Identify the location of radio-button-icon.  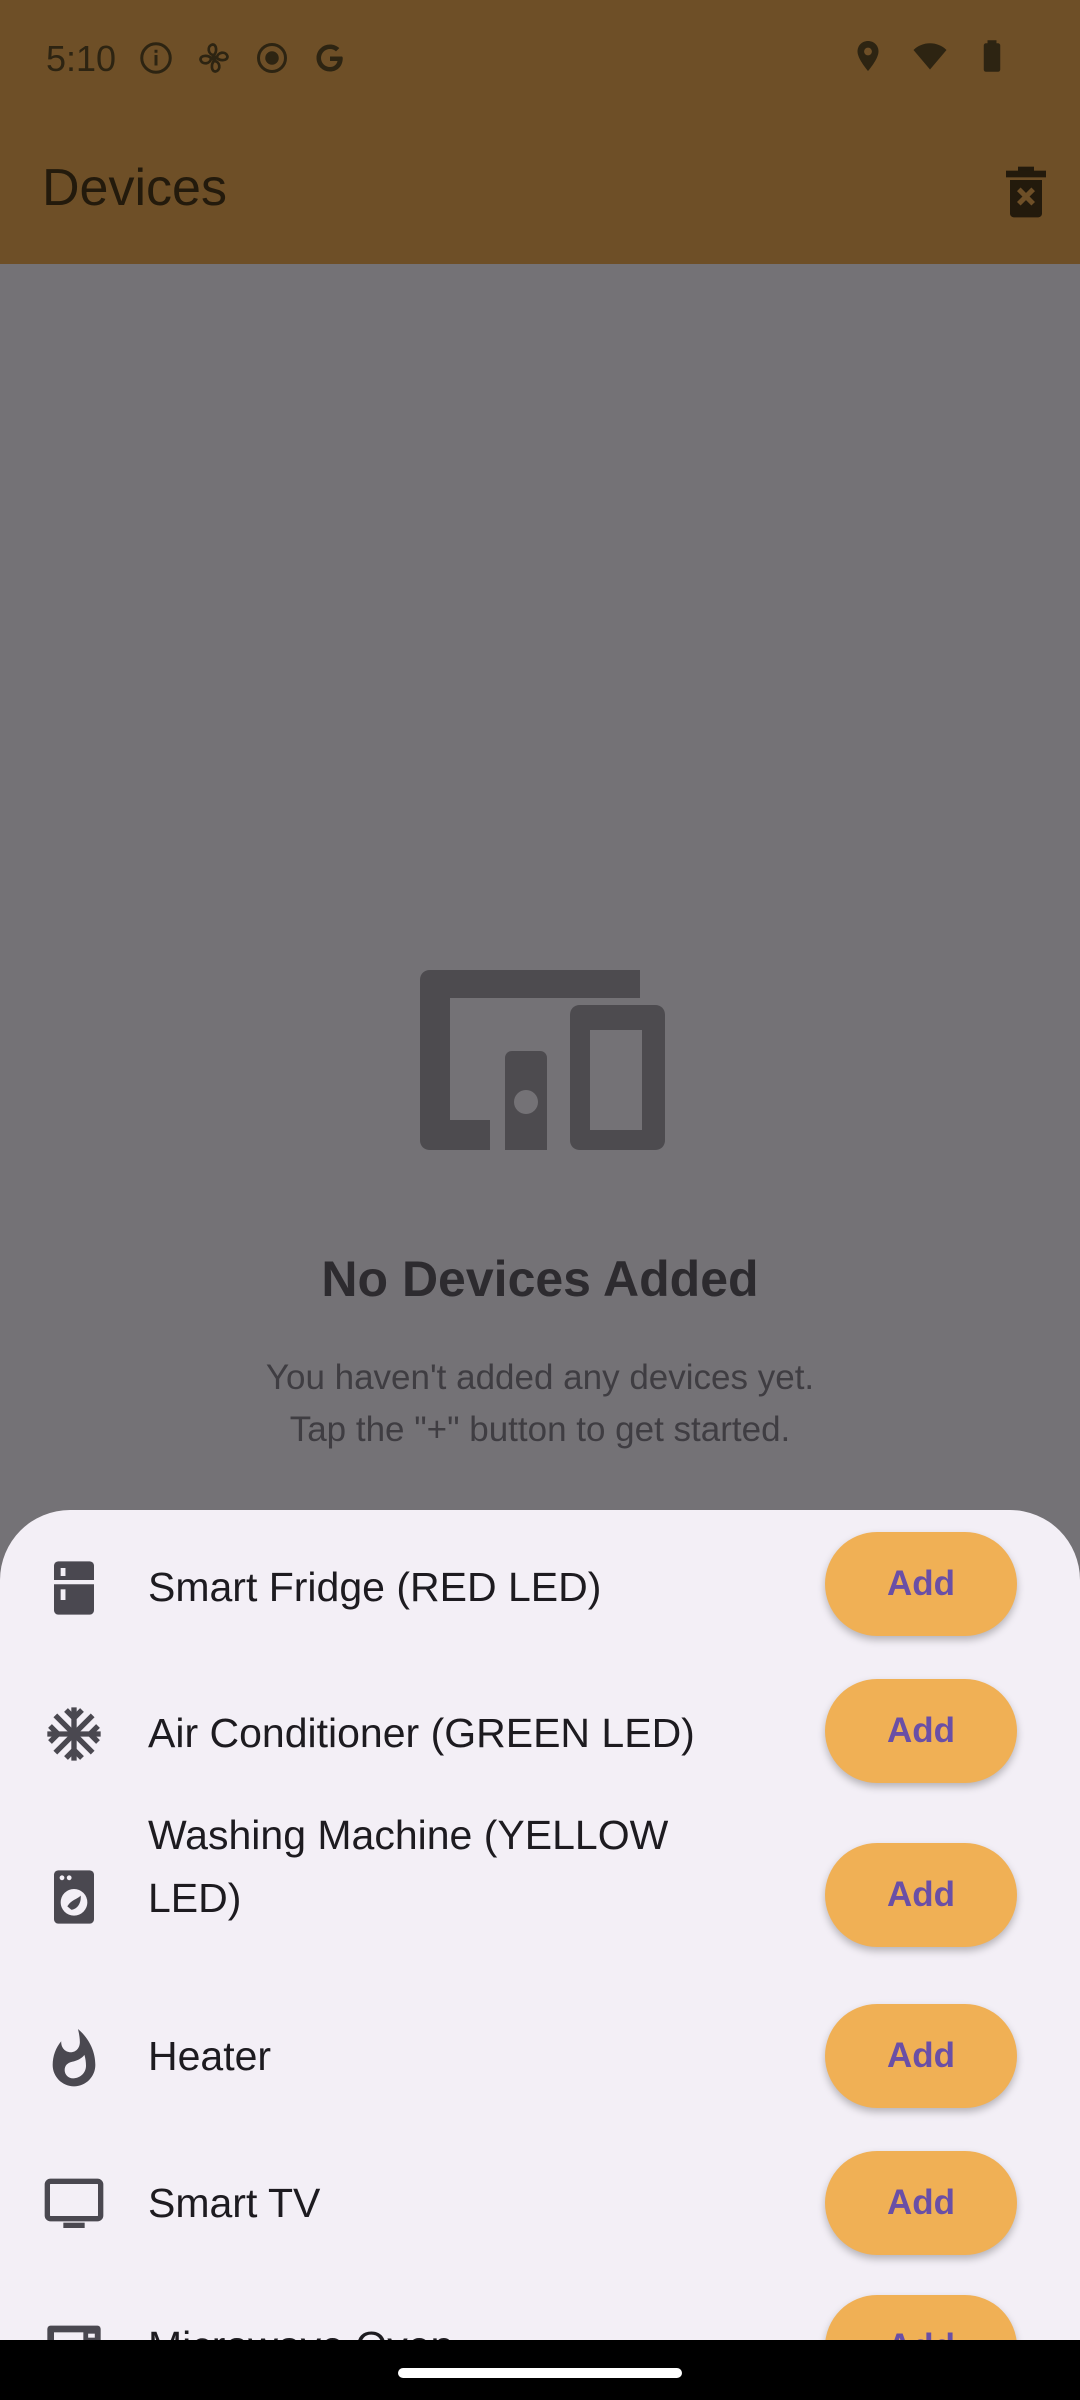
(272, 58).